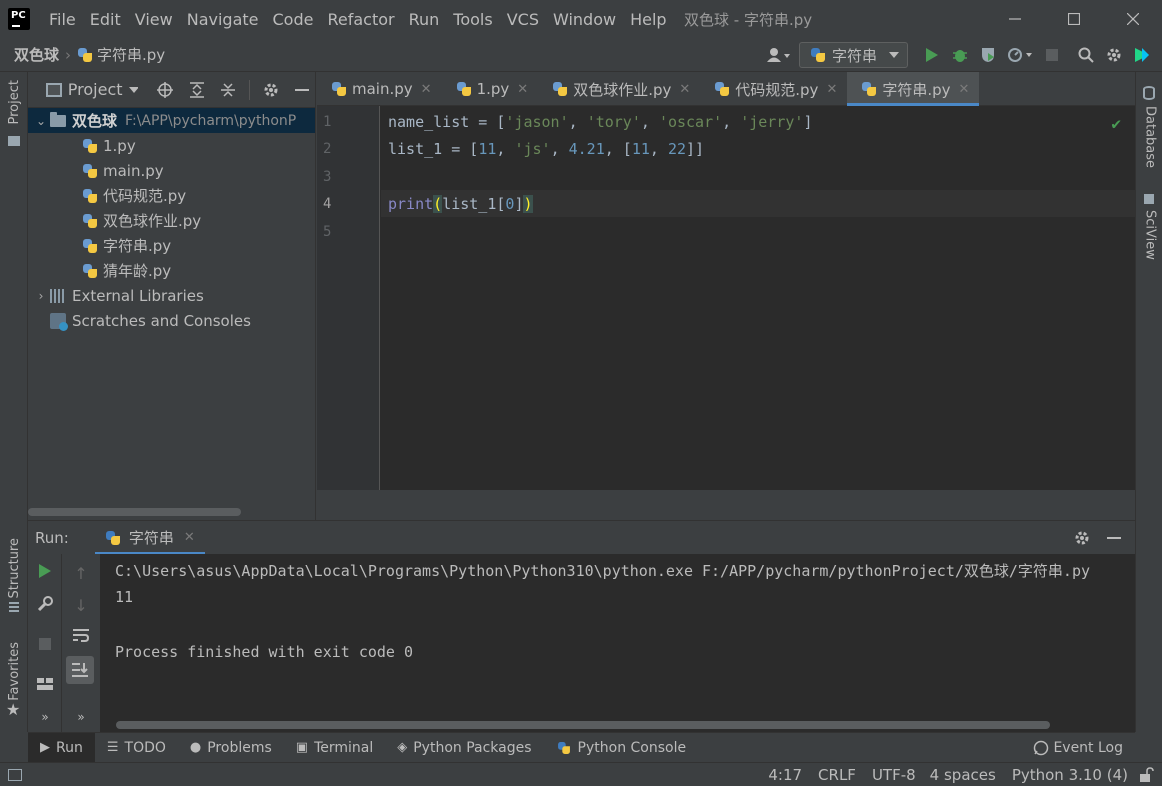 The height and width of the screenshot is (786, 1162). What do you see at coordinates (171, 245) in the screenshot?
I see `tree-file-strings: 字符串.py` at bounding box center [171, 245].